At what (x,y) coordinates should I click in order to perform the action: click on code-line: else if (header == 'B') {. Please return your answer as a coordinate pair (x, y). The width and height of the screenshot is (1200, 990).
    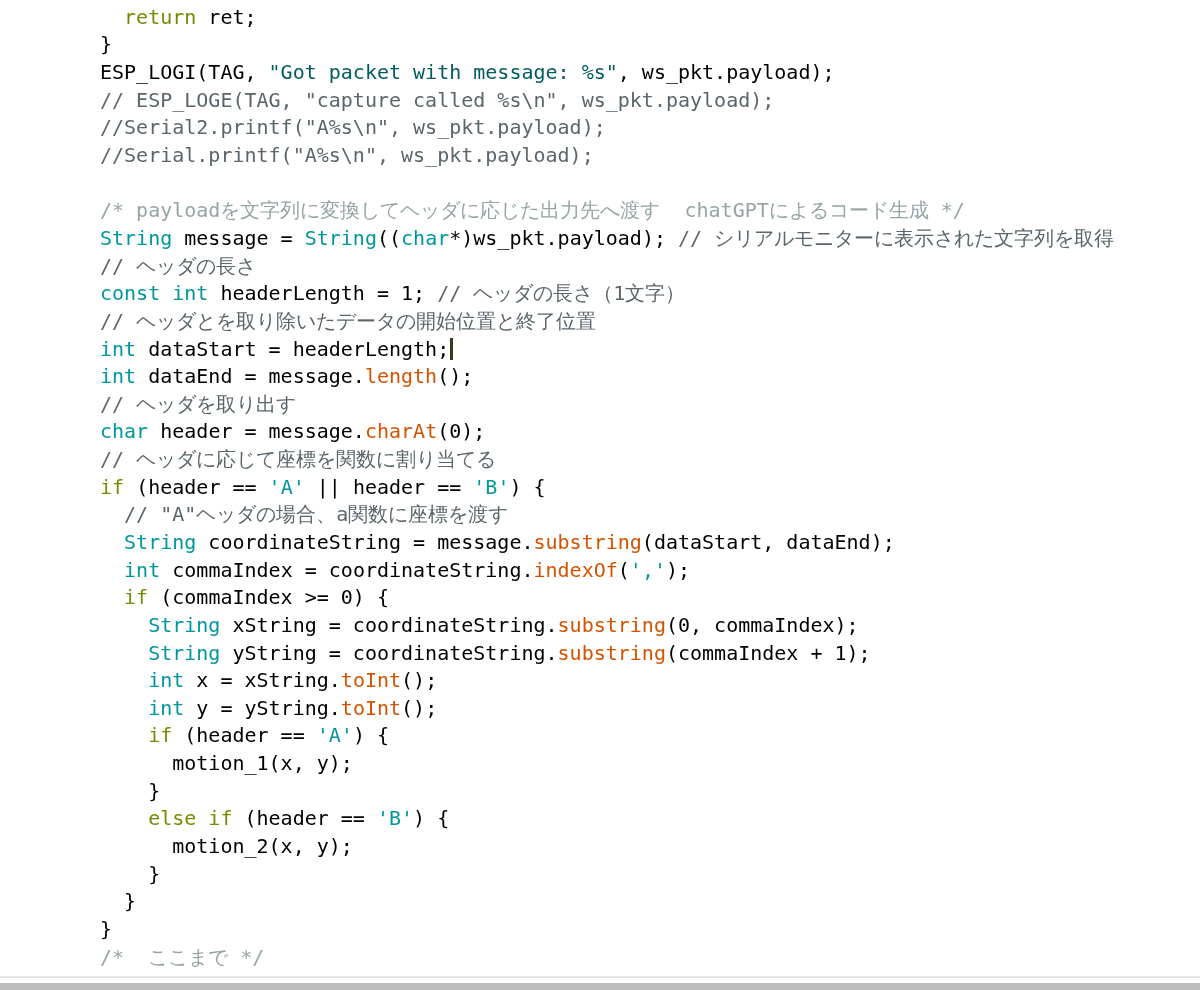
    Looking at the image, I should click on (299, 818).